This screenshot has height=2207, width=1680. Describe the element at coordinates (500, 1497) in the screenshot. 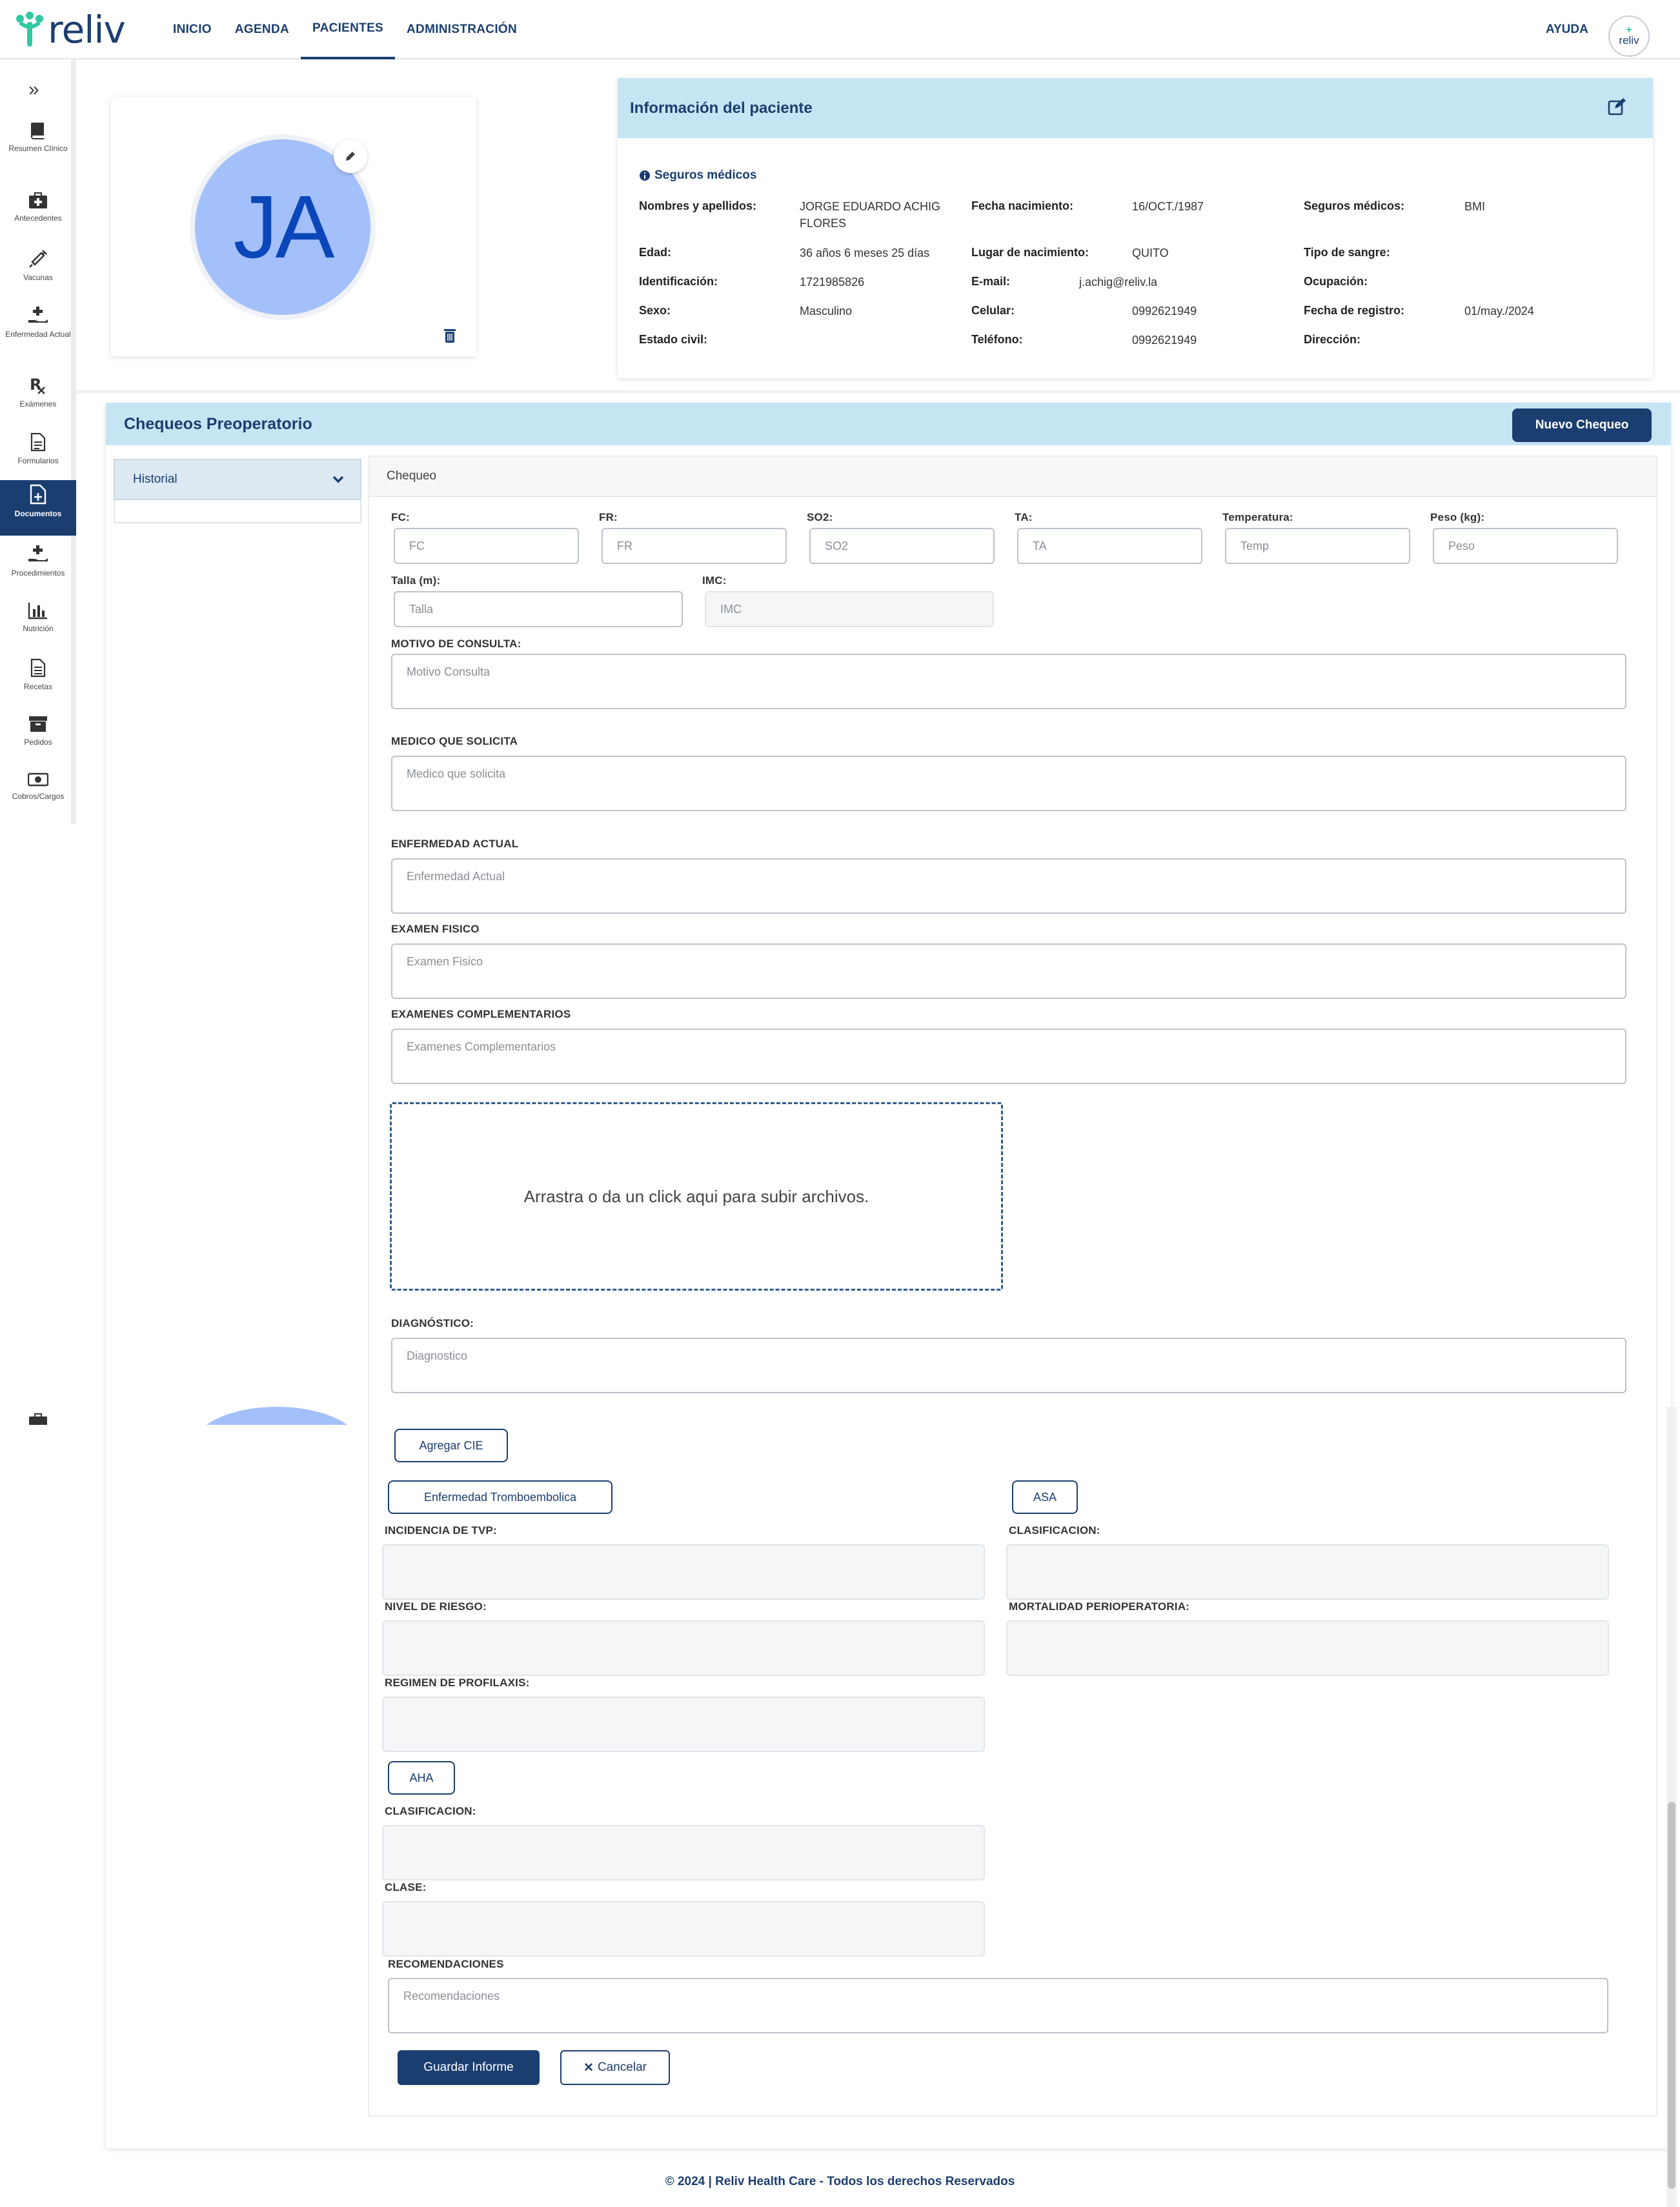

I see `thromboembolic-button: Enfermedad Tromboembolica` at that location.